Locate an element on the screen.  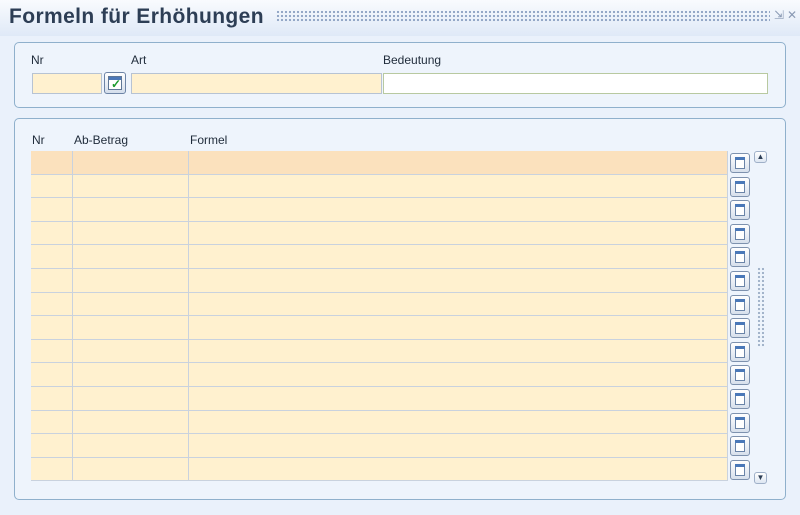
art-input is located at coordinates (256, 83).